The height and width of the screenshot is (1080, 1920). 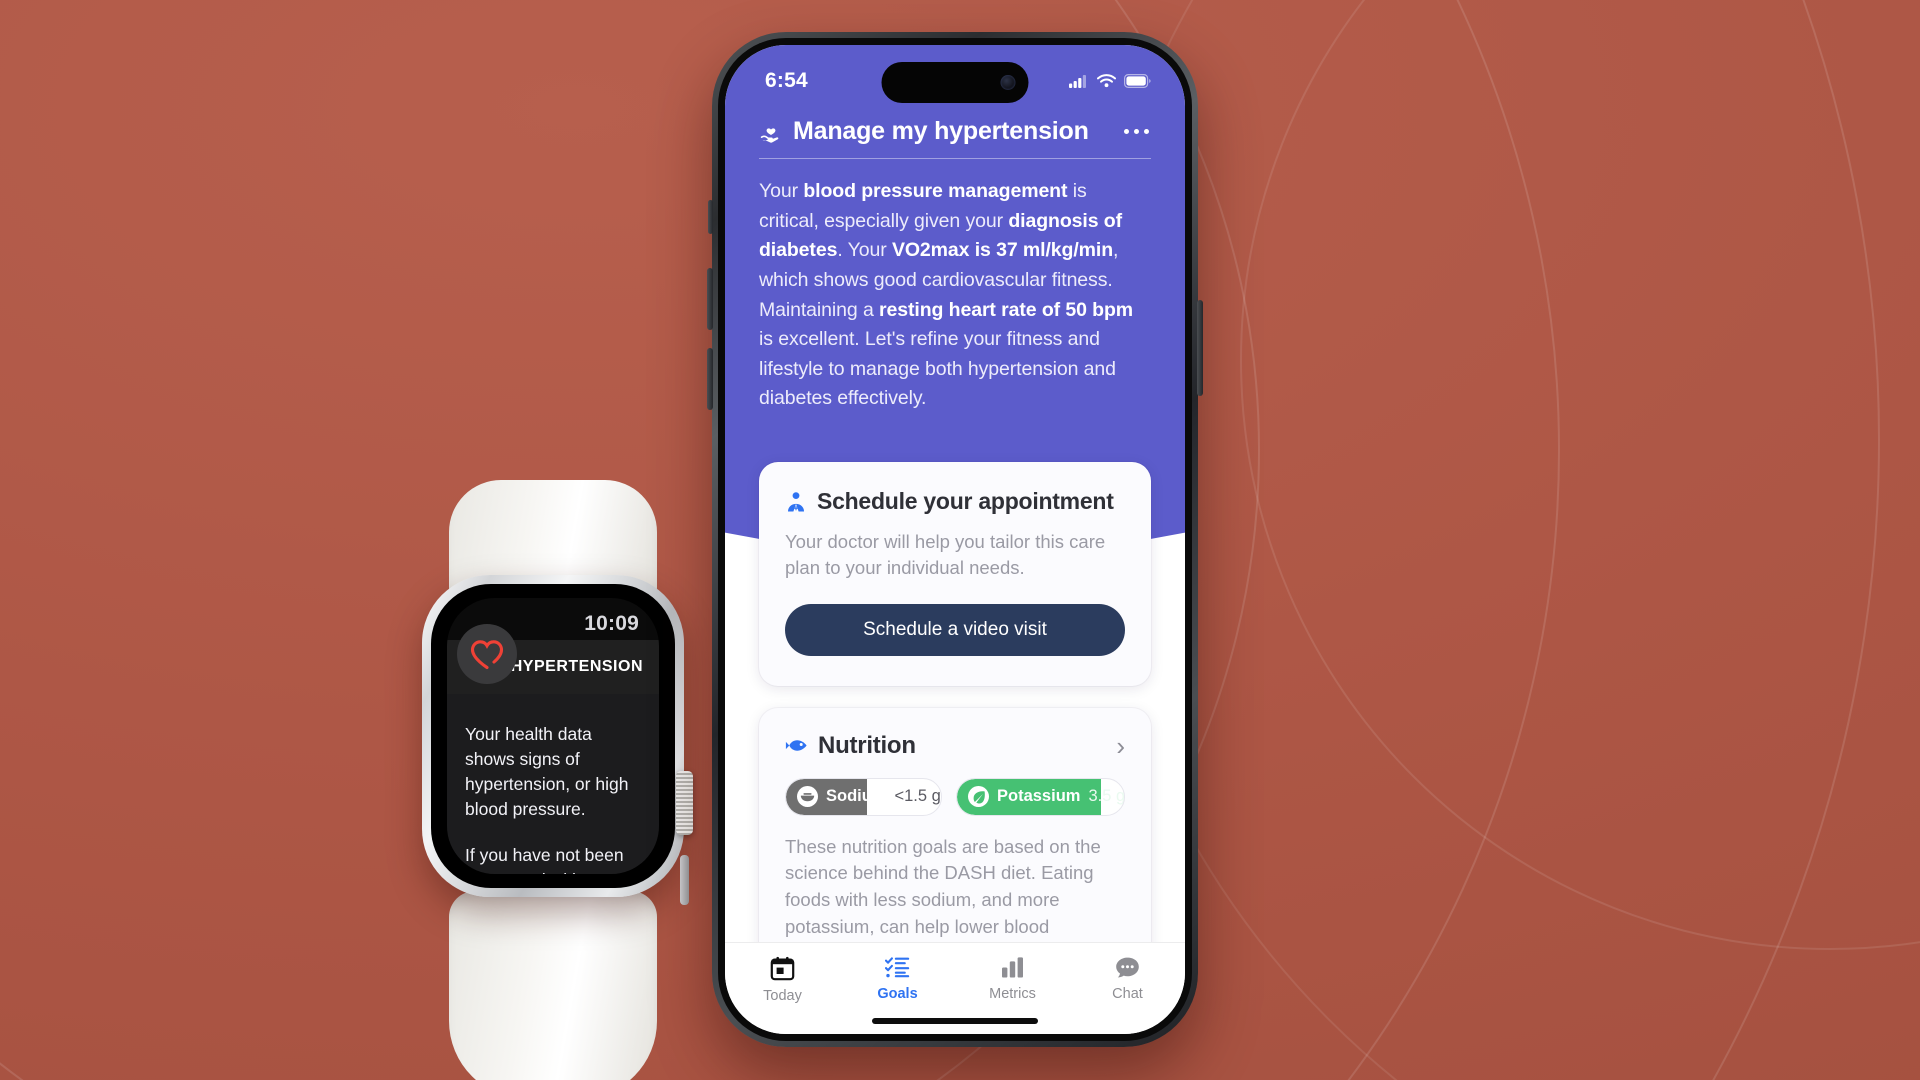 I want to click on nutrition-card-title: Nutrition, so click(x=867, y=745).